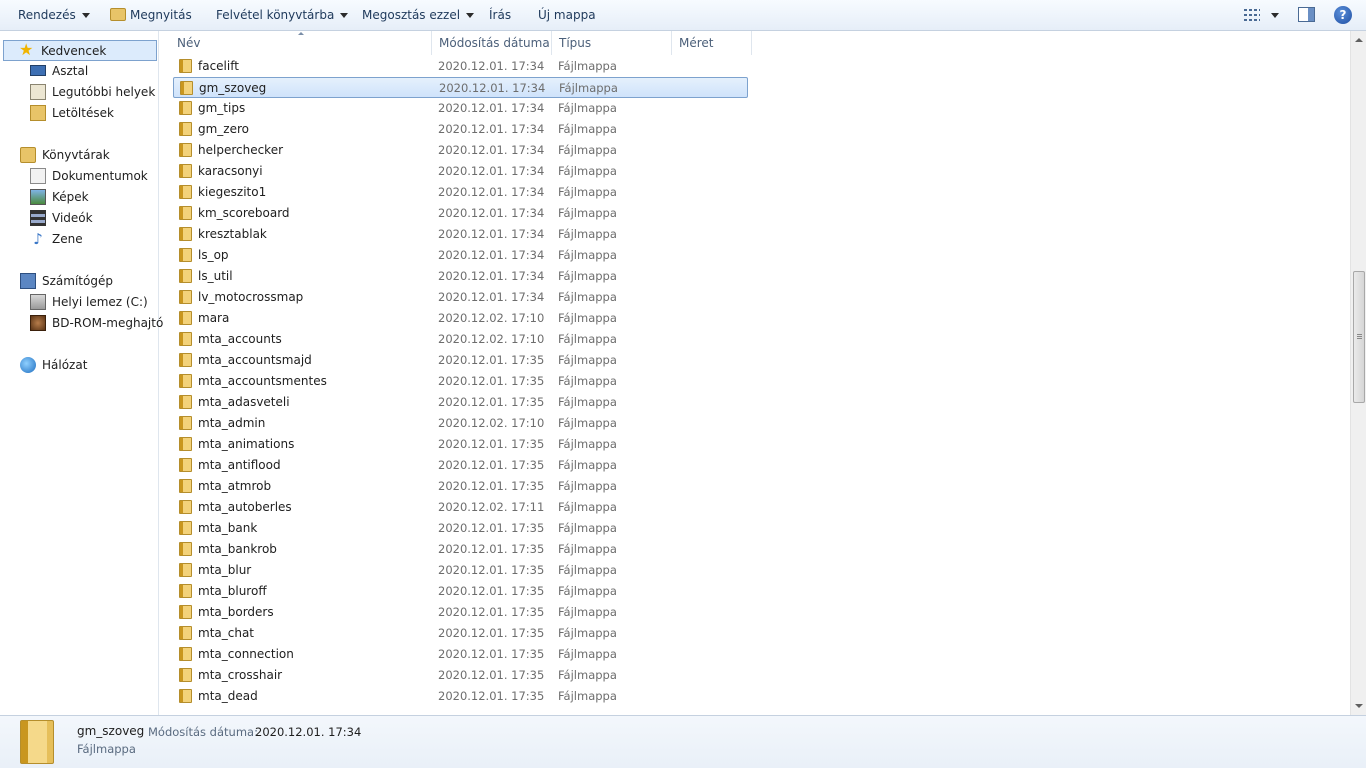 The image size is (1366, 768). I want to click on file-name: mta_bankrob, so click(237, 549).